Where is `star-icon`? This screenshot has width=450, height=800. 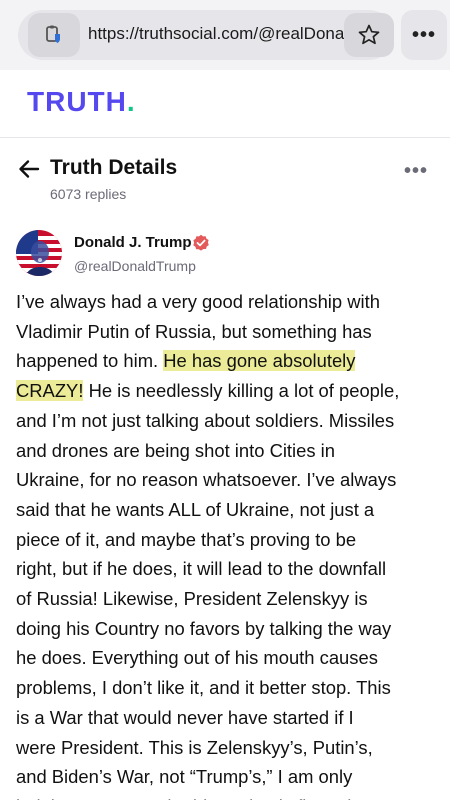 star-icon is located at coordinates (369, 34).